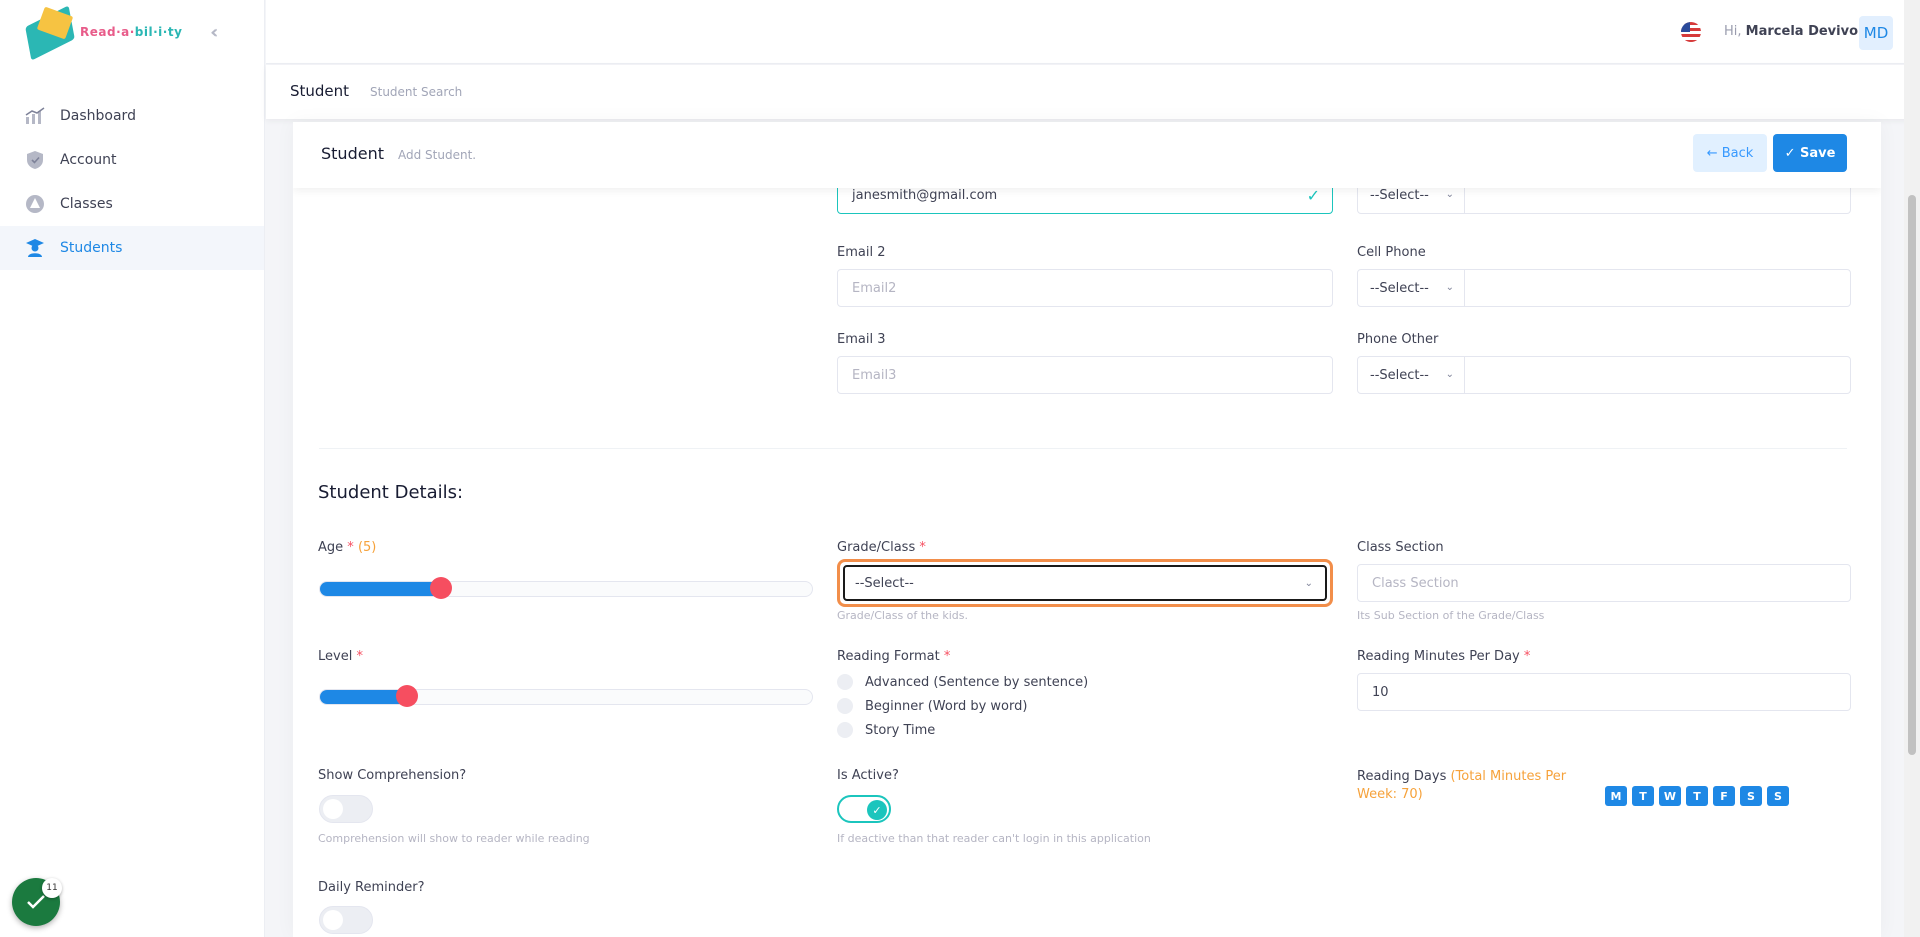  Describe the element at coordinates (371, 887) in the screenshot. I see `daily-reminder-label: Daily Reminder?` at that location.